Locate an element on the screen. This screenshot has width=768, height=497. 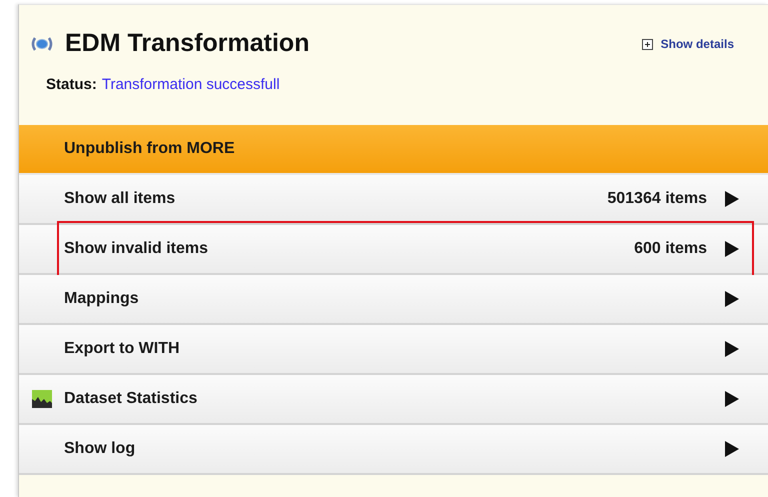
menu-item: Show log is located at coordinates (393, 450).